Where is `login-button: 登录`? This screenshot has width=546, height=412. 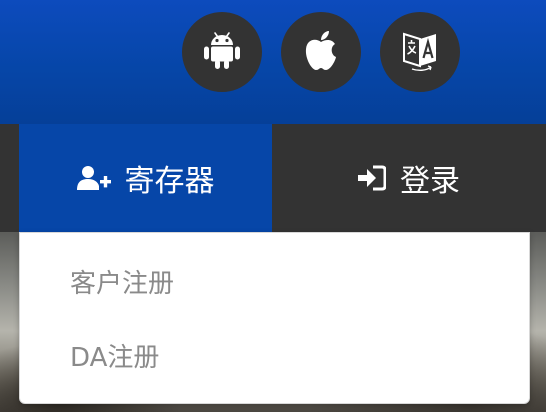
login-button: 登录 is located at coordinates (409, 178).